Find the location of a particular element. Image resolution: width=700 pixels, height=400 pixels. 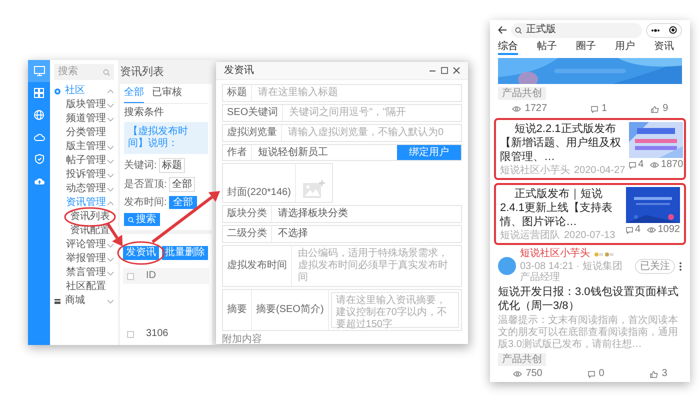

menu-item: 举报管理 is located at coordinates (84, 259).